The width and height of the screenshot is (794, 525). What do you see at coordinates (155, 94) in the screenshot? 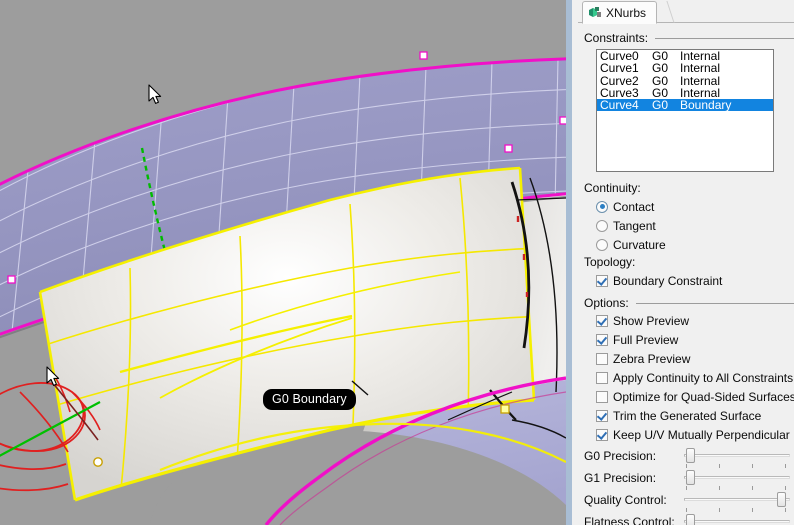
I see `mouse-cursor-primary` at bounding box center [155, 94].